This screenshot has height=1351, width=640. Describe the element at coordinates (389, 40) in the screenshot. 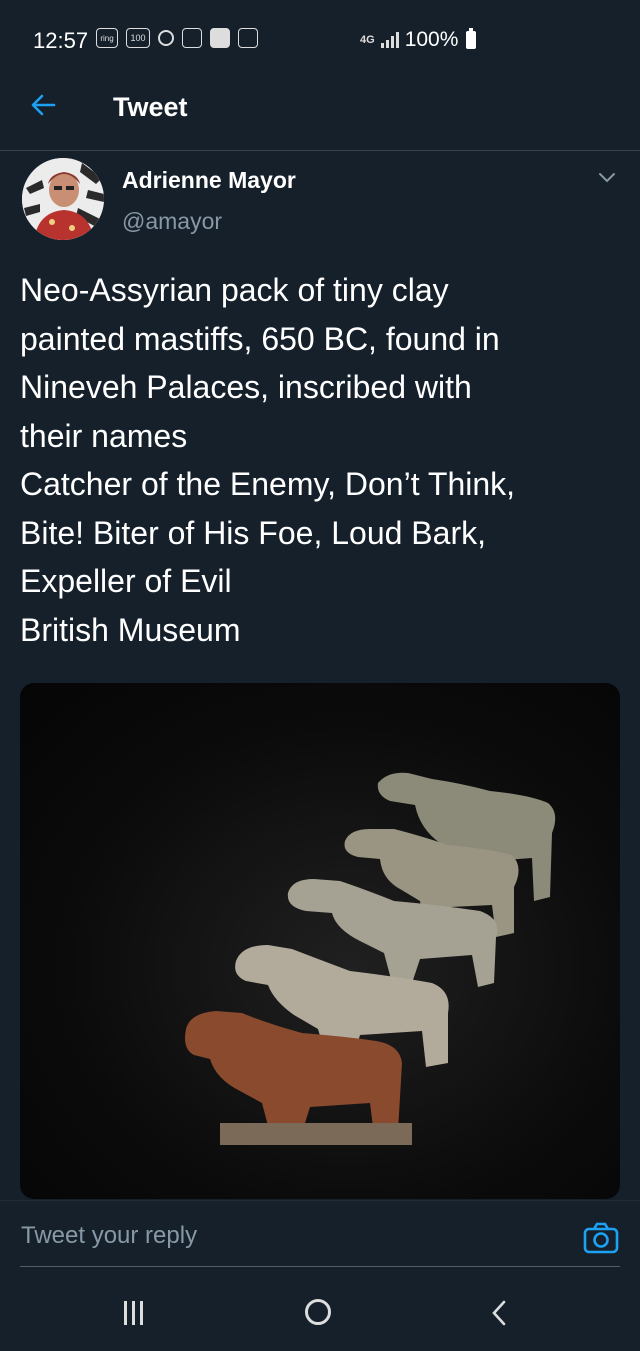

I see `signal-icon` at that location.